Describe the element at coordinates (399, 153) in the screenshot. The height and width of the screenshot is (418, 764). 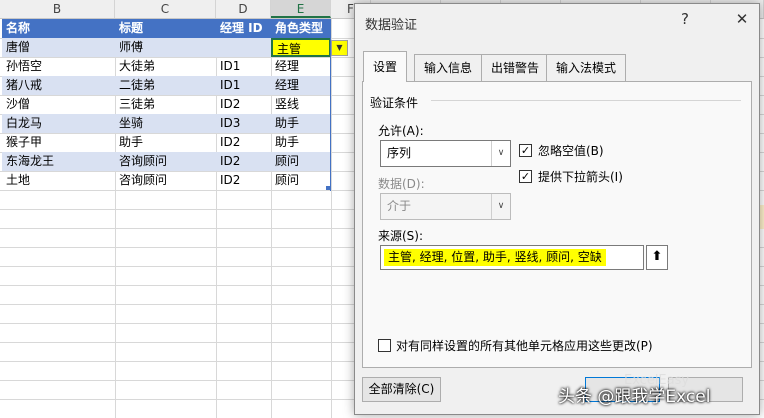
I see `allow-select-value: 序列` at that location.